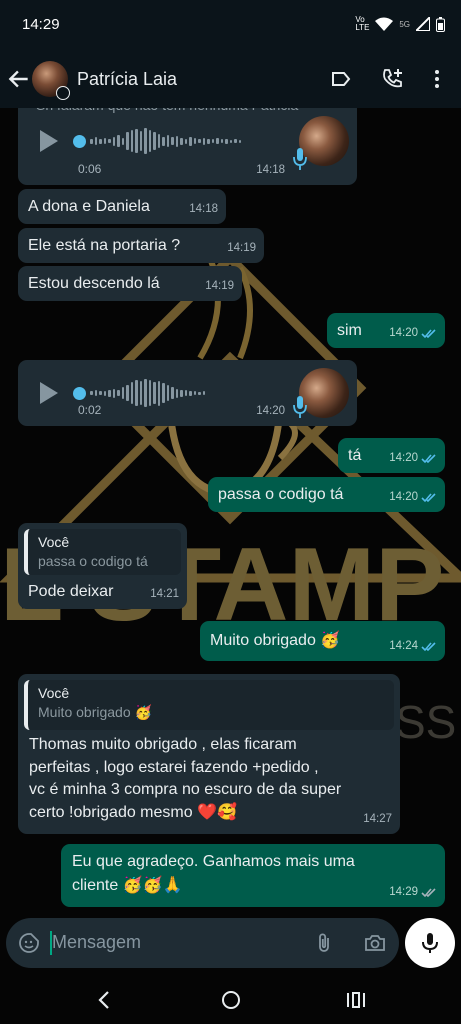 Image resolution: width=461 pixels, height=1024 pixels. I want to click on message-text: passa o codigo tá, so click(281, 494).